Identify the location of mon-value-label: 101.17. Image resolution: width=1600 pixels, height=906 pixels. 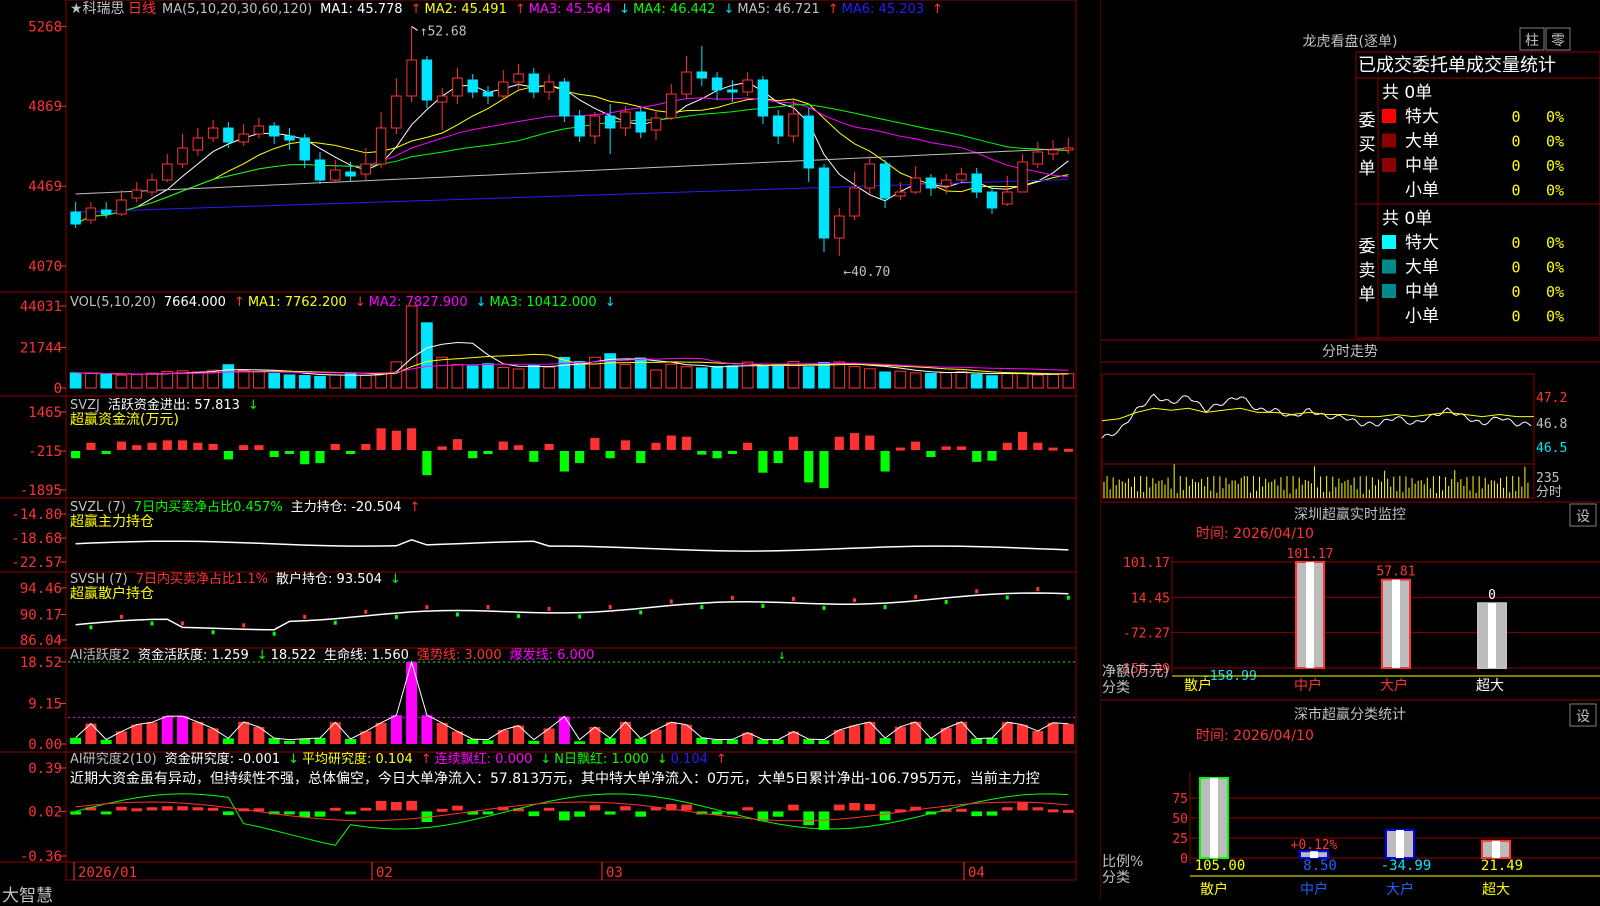
(1310, 554).